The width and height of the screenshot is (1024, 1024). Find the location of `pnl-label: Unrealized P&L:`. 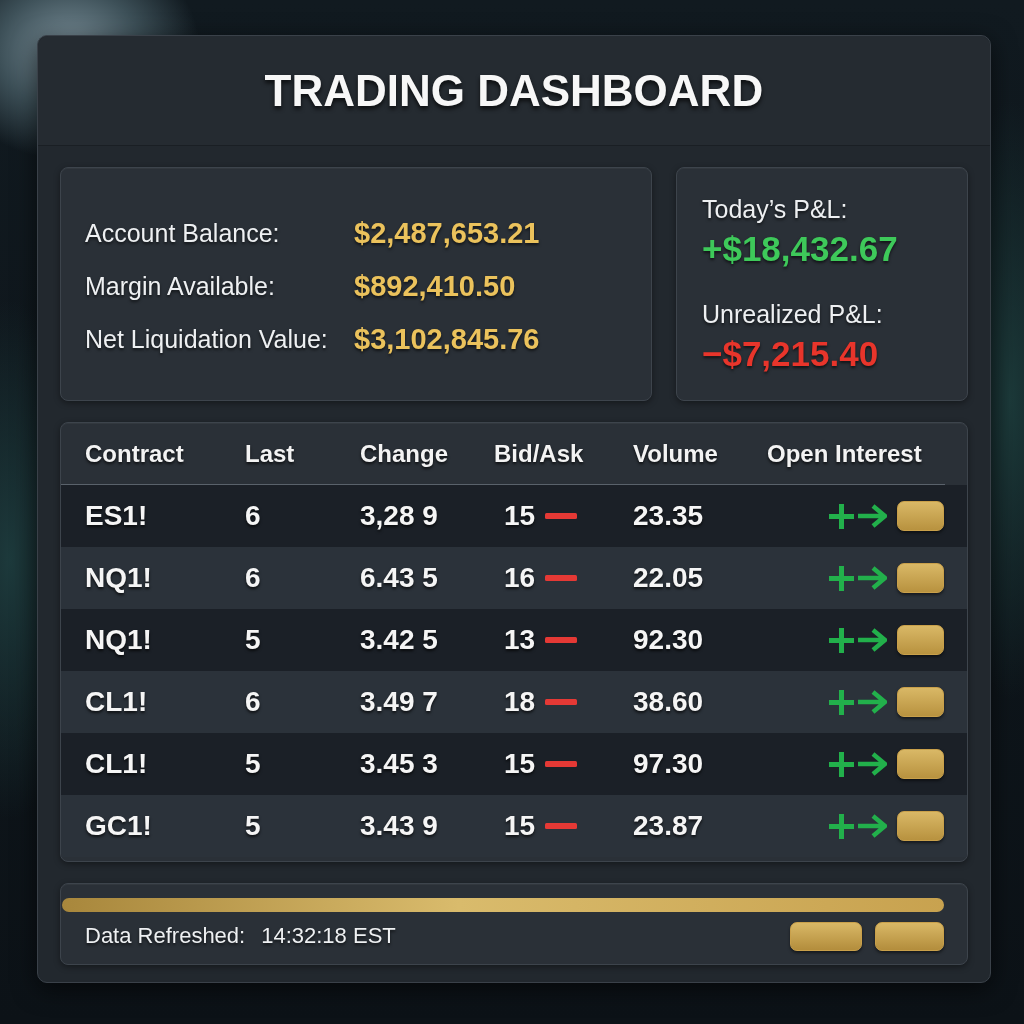

pnl-label: Unrealized P&L: is located at coordinates (792, 314).